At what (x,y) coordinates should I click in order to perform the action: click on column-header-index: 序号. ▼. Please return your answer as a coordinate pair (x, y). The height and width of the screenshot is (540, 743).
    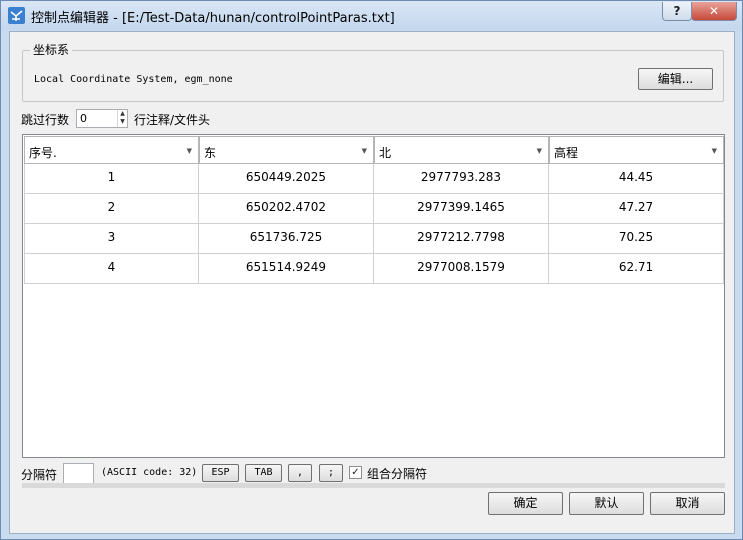
    Looking at the image, I should click on (111, 150).